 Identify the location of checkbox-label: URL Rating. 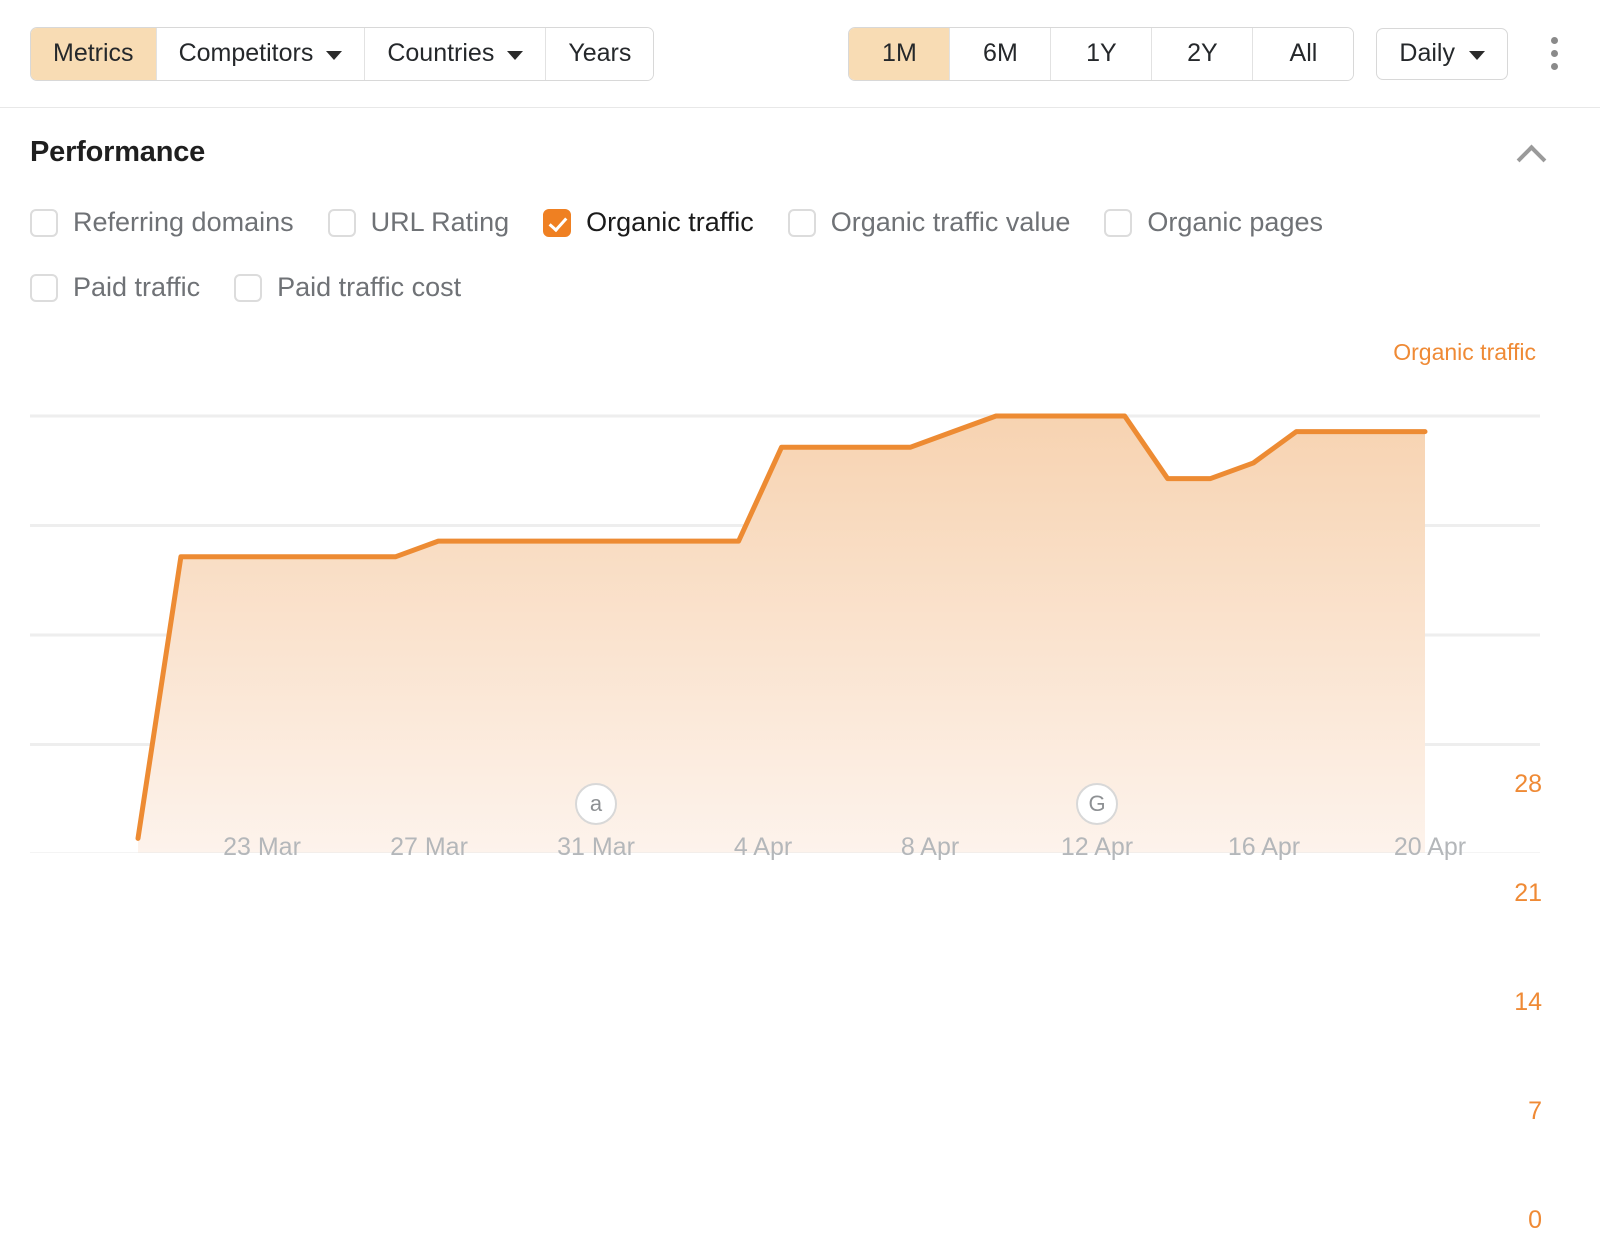
(440, 222).